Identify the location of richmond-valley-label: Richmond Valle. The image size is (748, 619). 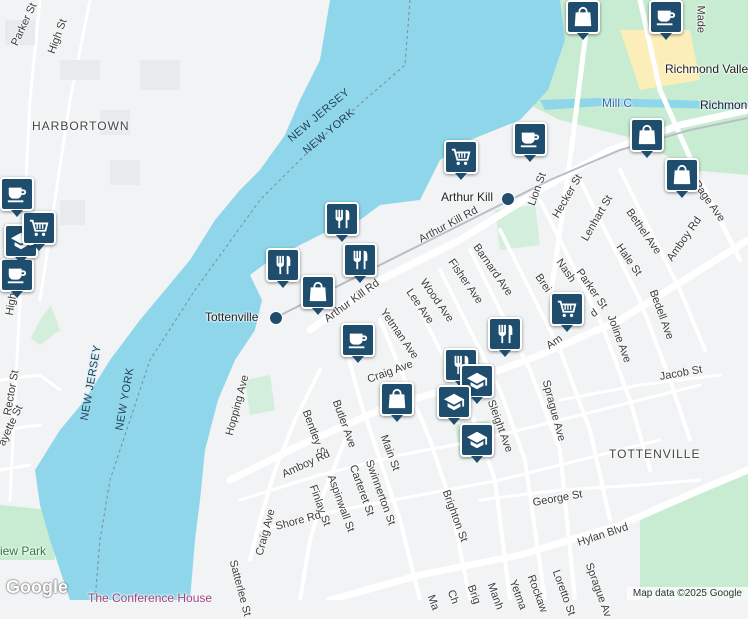
(706, 69).